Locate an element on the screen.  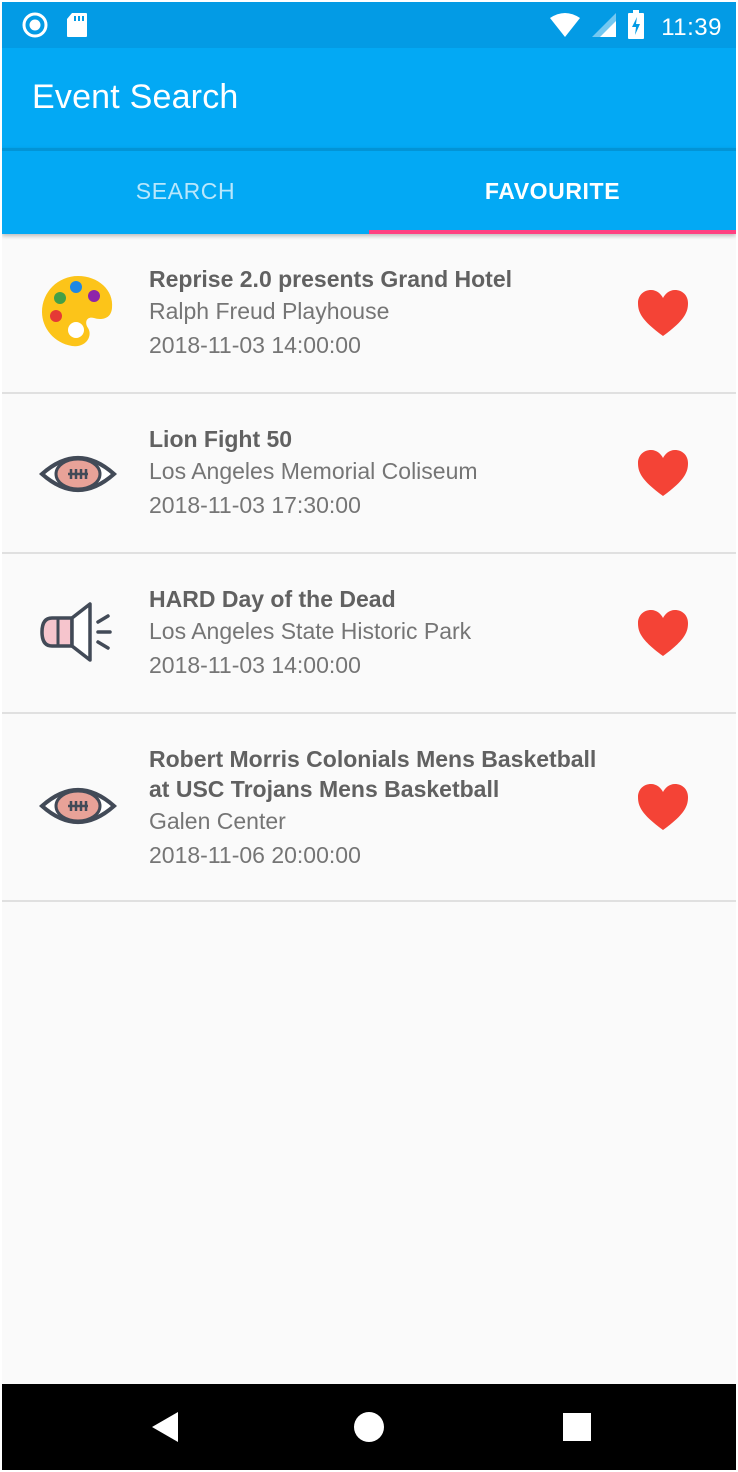
battery-charging-icon is located at coordinates (636, 27).